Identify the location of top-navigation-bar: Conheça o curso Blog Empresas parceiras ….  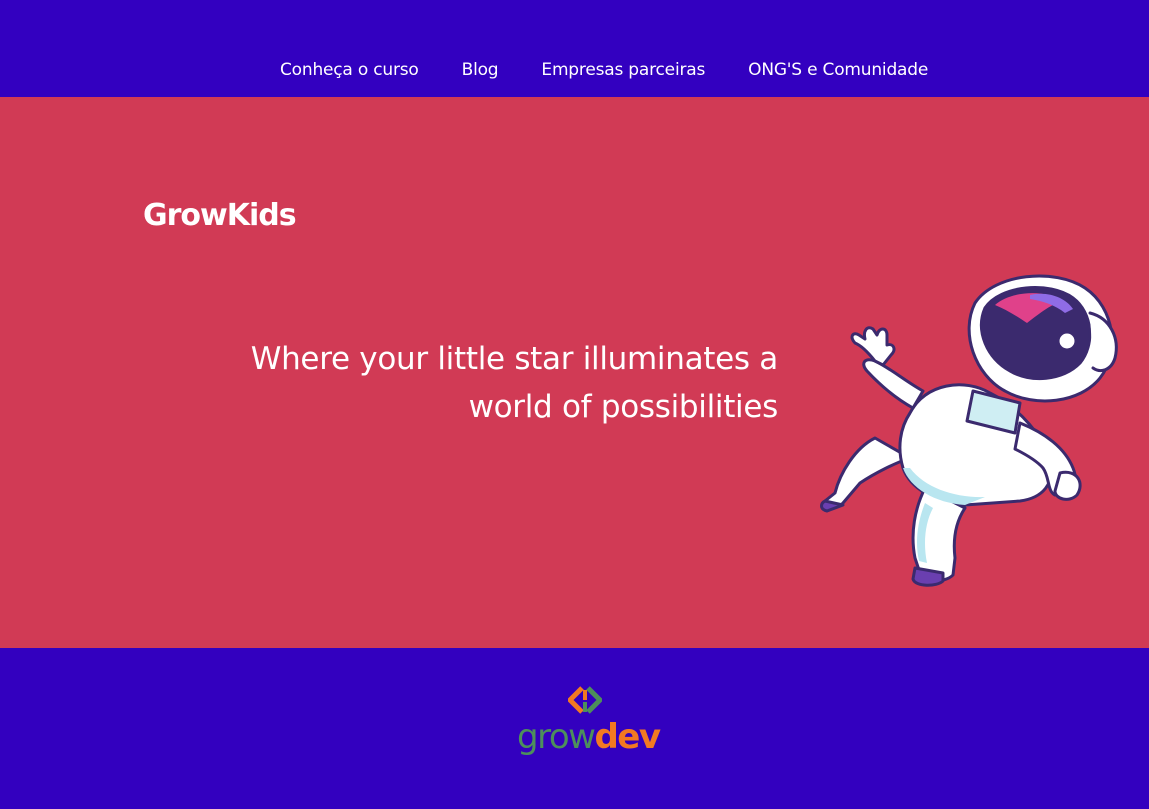
(574, 48).